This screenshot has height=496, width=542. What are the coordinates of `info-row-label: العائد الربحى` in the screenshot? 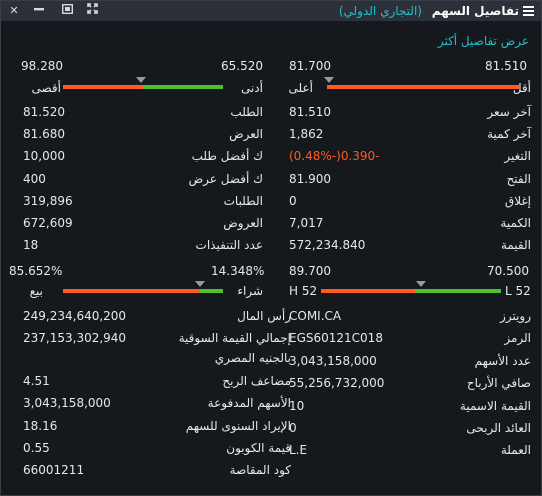 It's located at (498, 428).